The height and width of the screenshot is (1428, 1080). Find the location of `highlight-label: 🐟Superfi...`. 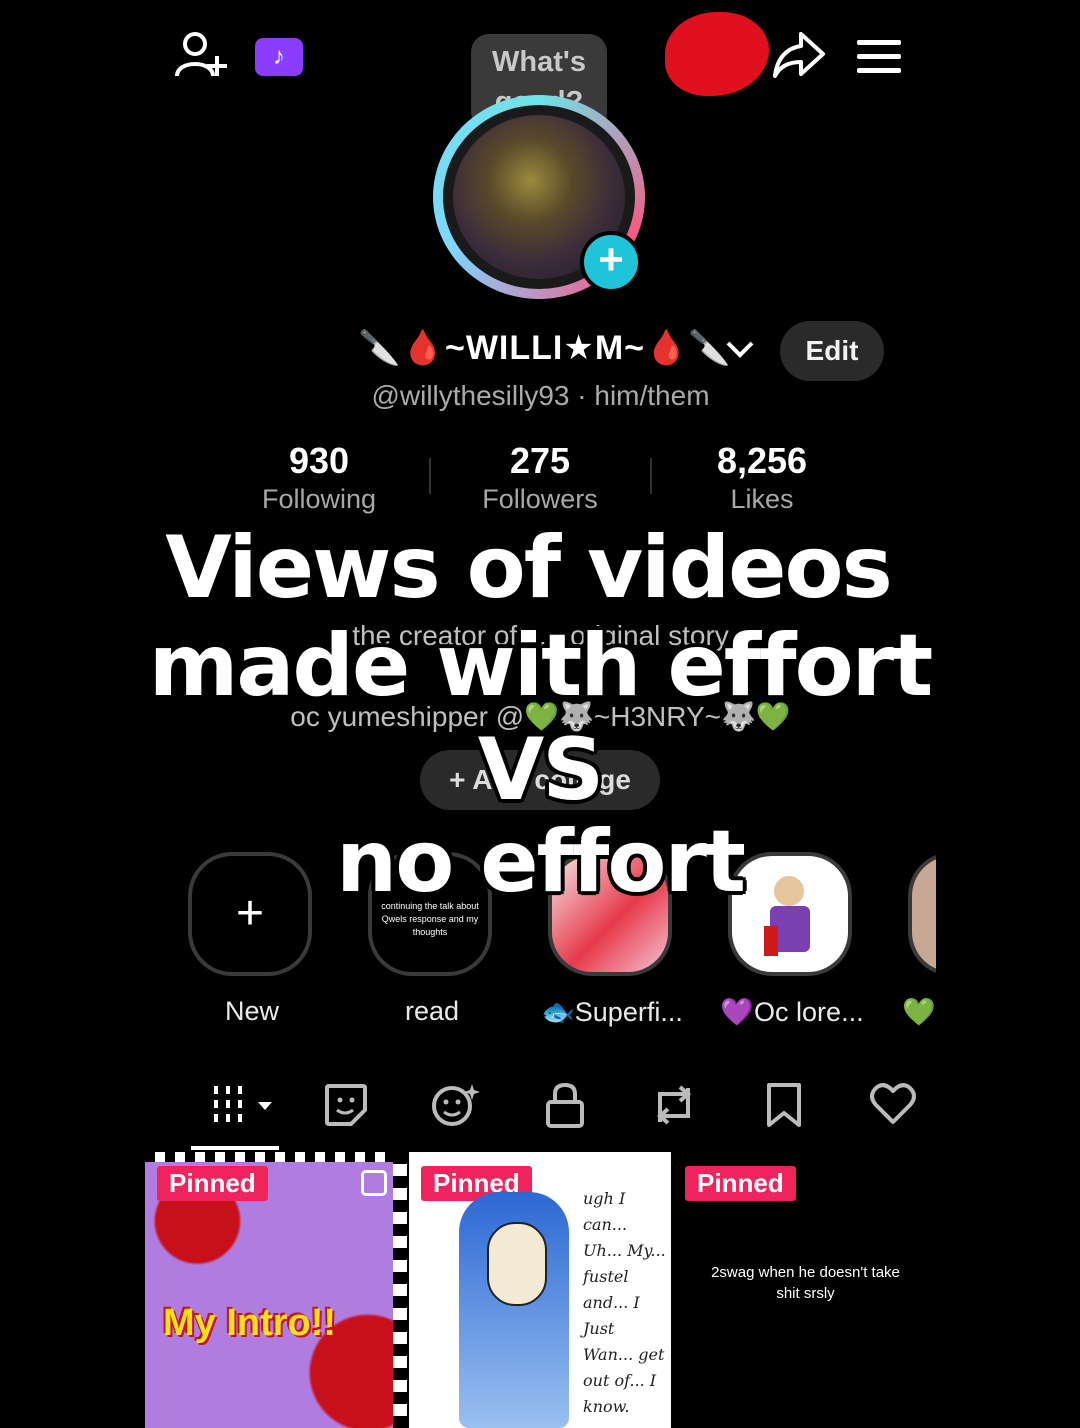

highlight-label: 🐟Superfi... is located at coordinates (612, 1012).